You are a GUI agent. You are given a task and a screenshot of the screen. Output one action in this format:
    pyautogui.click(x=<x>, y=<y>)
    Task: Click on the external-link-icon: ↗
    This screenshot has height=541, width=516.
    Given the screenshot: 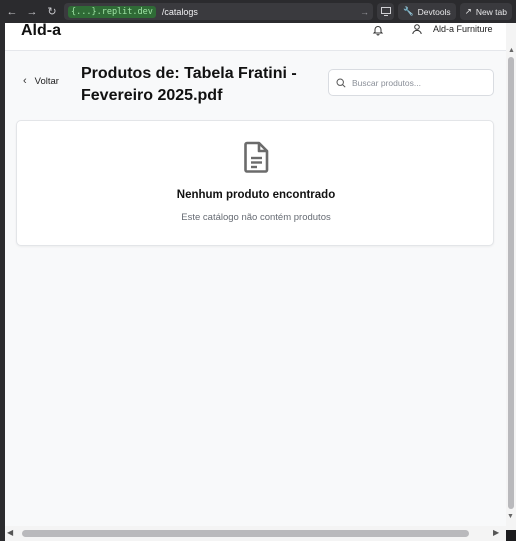 What is the action you would take?
    pyautogui.click(x=468, y=11)
    